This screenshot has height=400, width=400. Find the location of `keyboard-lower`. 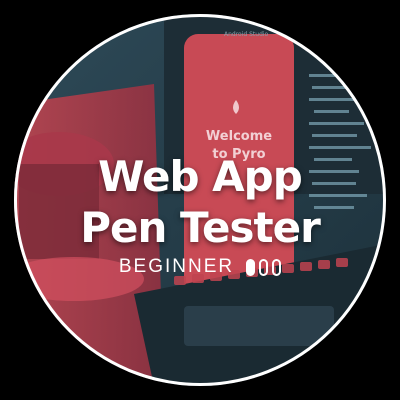

keyboard-lower is located at coordinates (259, 326).